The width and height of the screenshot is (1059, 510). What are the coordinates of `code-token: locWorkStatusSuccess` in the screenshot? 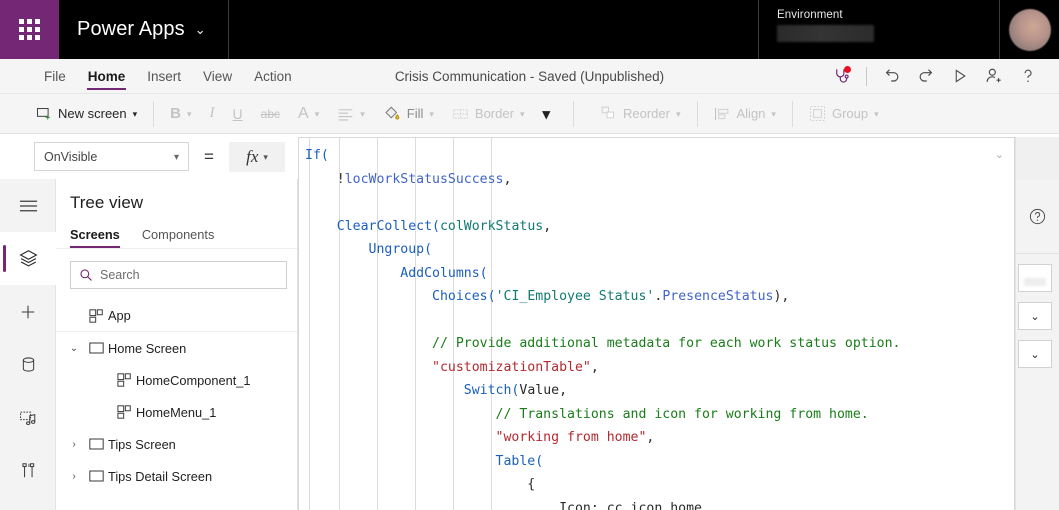 It's located at (424, 179).